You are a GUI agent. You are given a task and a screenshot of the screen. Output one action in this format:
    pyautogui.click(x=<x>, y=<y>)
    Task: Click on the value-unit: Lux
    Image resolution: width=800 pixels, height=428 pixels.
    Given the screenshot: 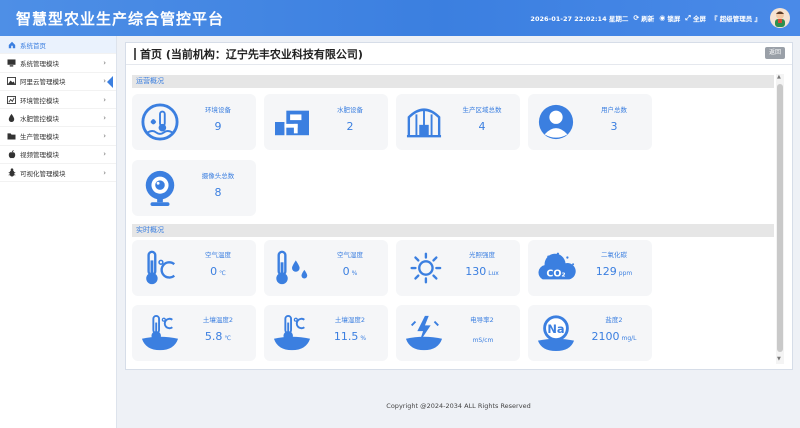 What is the action you would take?
    pyautogui.click(x=493, y=273)
    